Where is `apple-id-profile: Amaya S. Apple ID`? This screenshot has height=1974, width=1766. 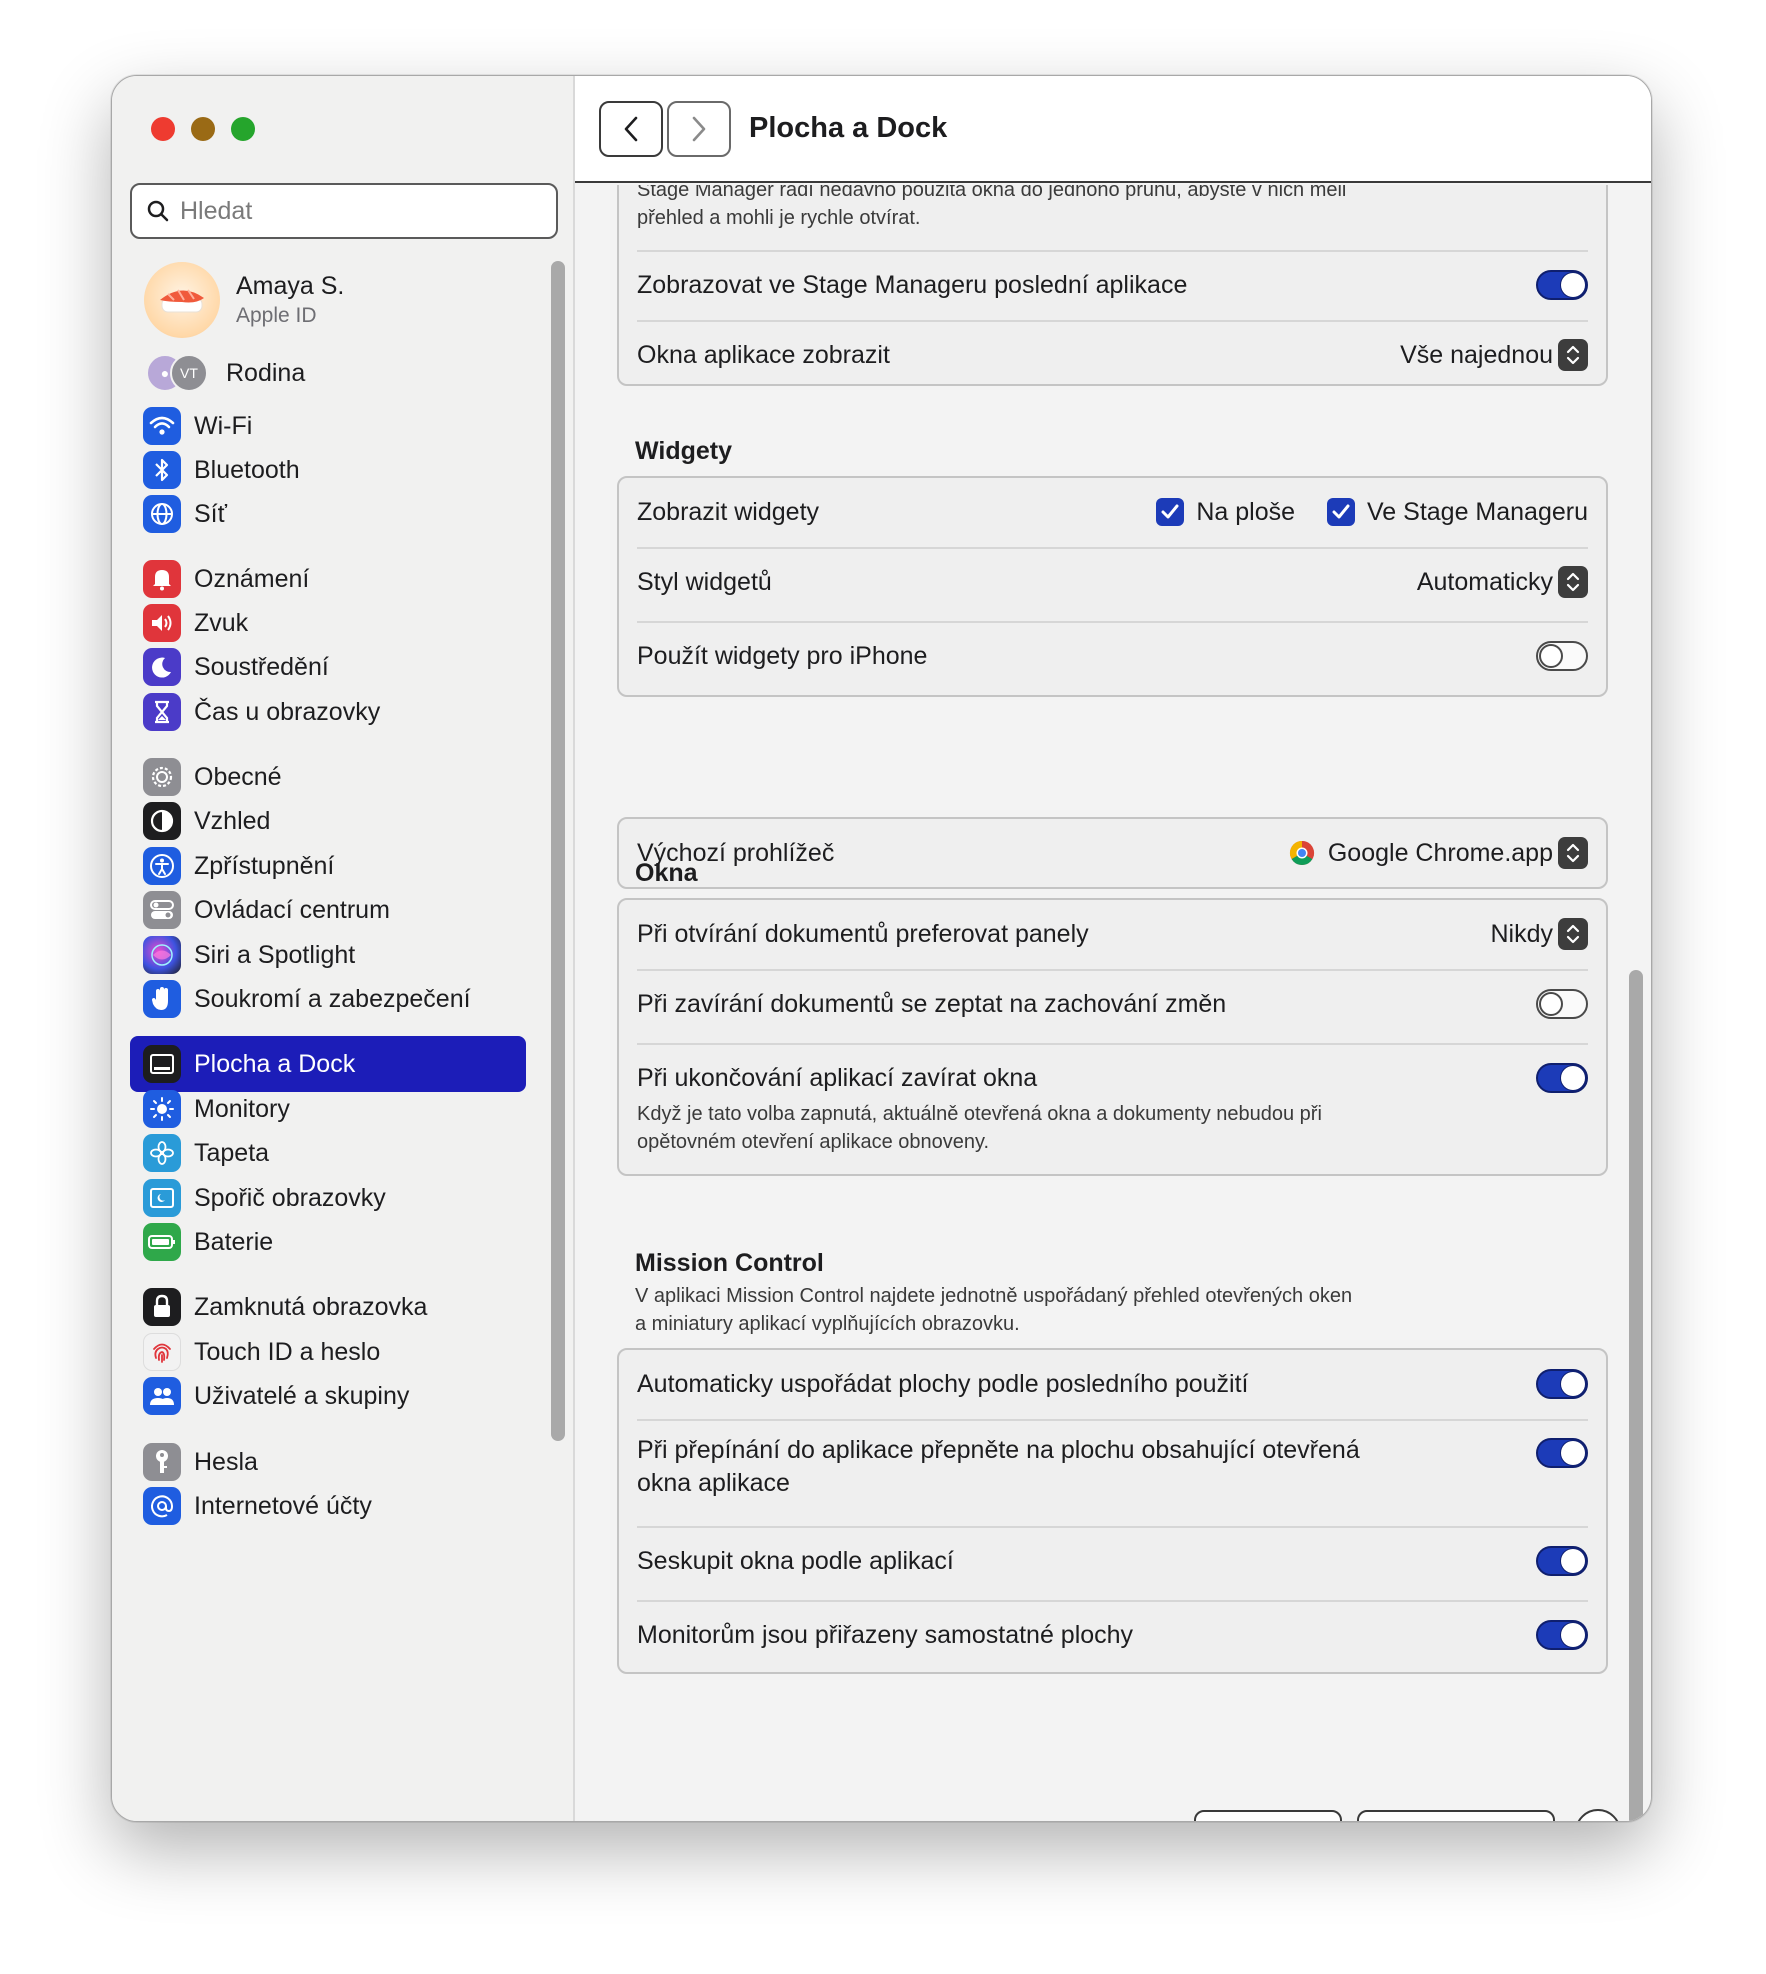
apple-id-profile: Amaya S. Apple ID is located at coordinates (244, 300).